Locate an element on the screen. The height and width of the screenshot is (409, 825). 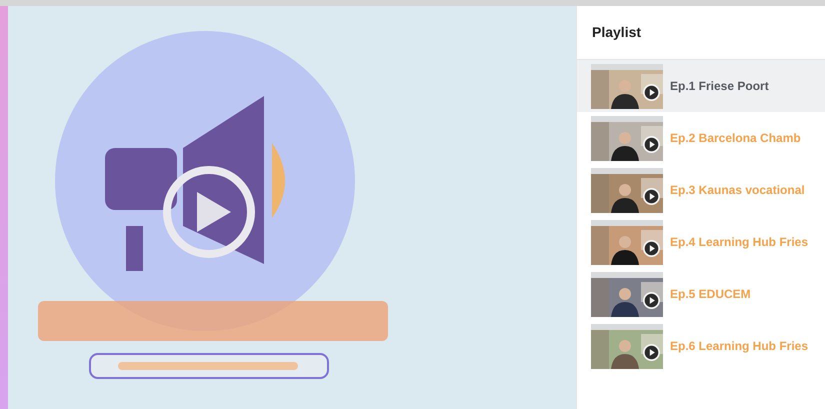
episode-title: Ep.3 Kaunas vocational is located at coordinates (737, 190).